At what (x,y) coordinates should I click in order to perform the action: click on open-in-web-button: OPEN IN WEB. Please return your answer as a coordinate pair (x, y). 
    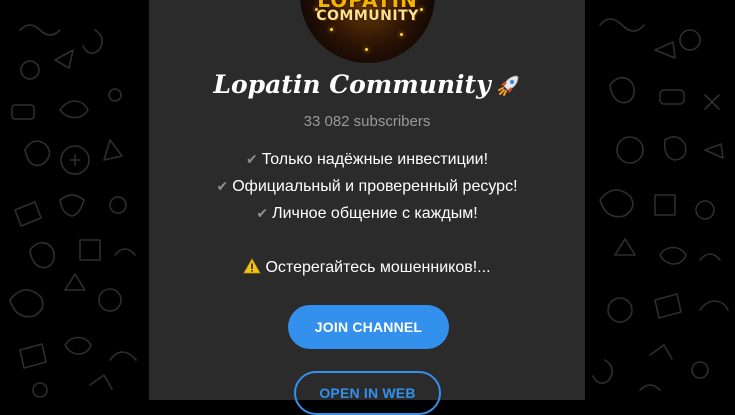
    Looking at the image, I should click on (367, 393).